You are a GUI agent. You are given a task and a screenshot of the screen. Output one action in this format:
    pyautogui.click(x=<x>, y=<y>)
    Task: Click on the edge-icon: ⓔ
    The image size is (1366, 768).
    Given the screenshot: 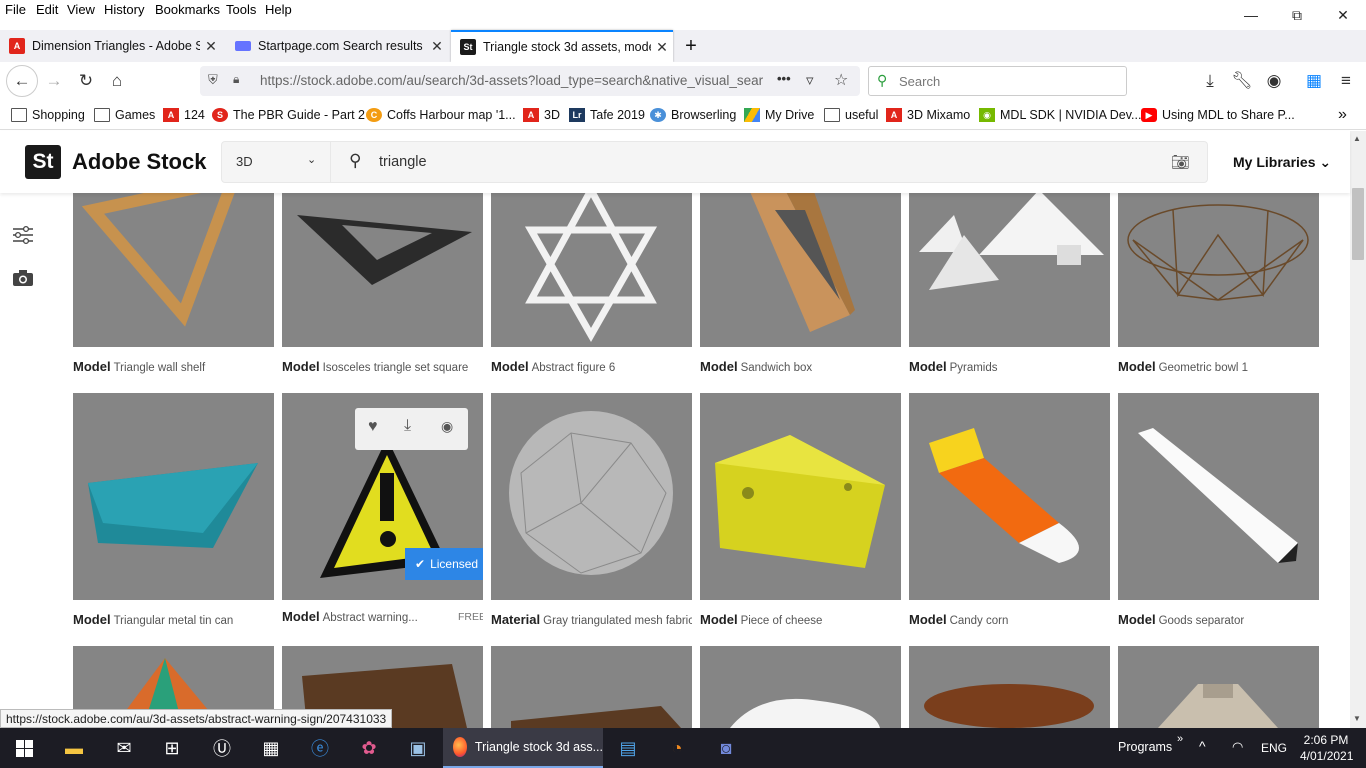 What is the action you would take?
    pyautogui.click(x=320, y=748)
    